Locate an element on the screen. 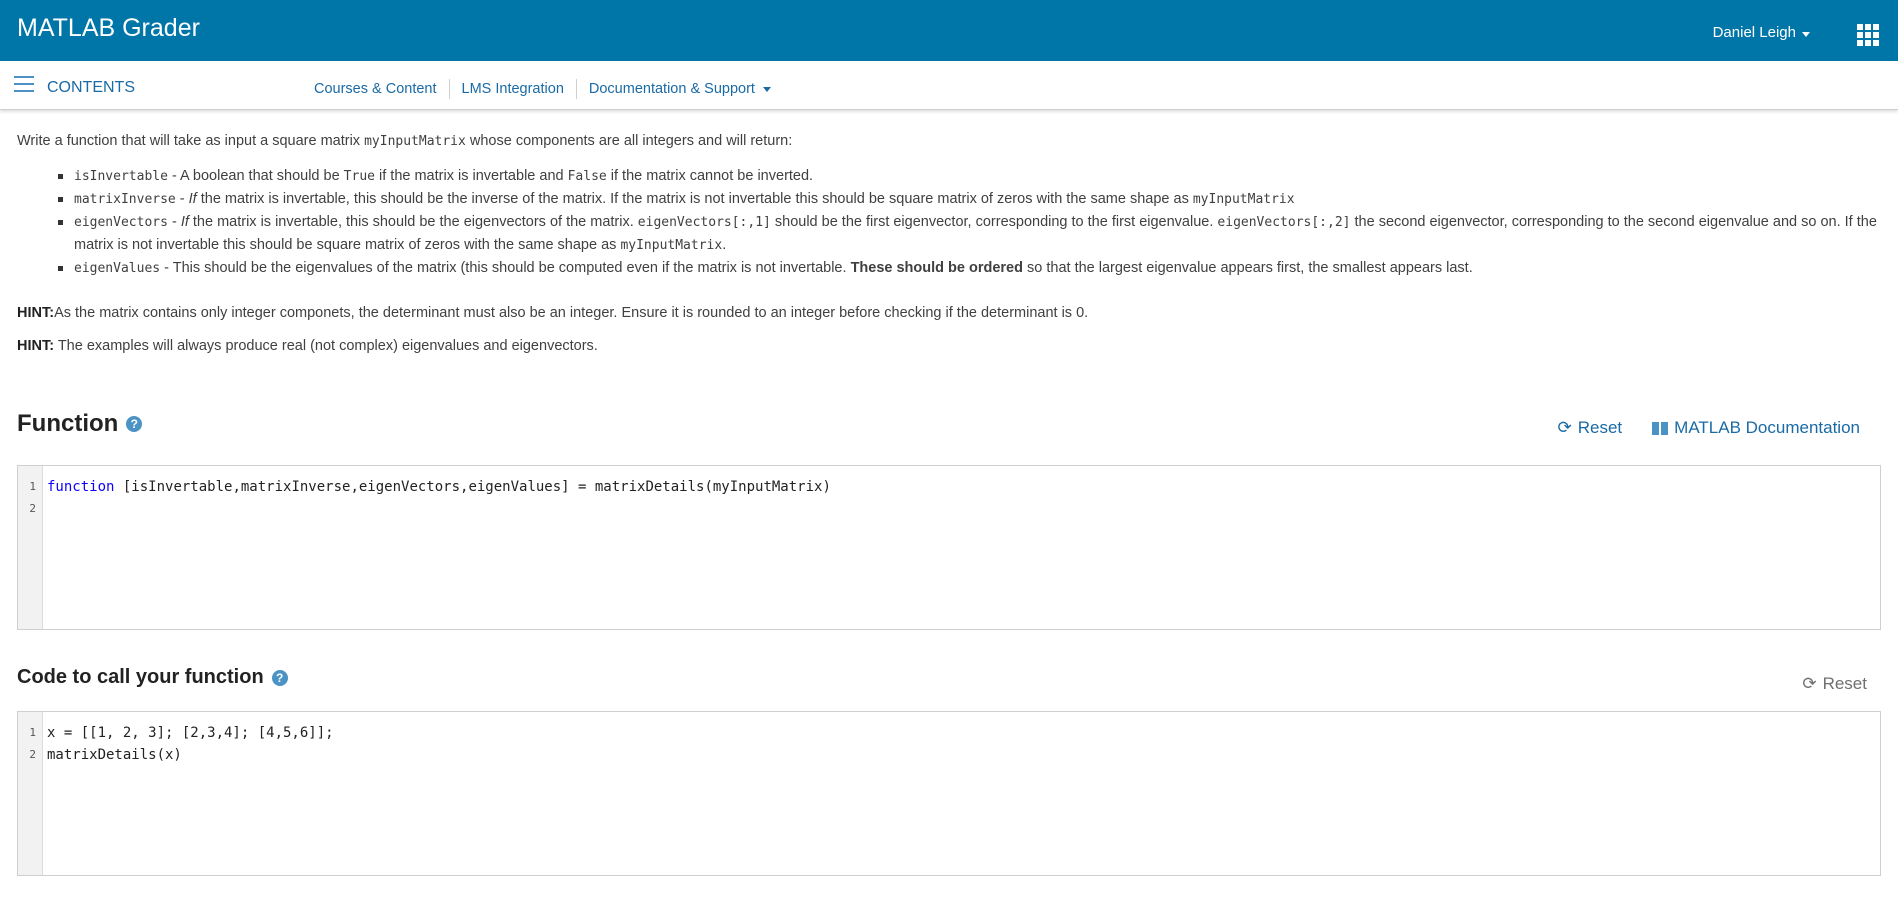 The width and height of the screenshot is (1898, 919). user-menu: Daniel Leigh is located at coordinates (1761, 32).